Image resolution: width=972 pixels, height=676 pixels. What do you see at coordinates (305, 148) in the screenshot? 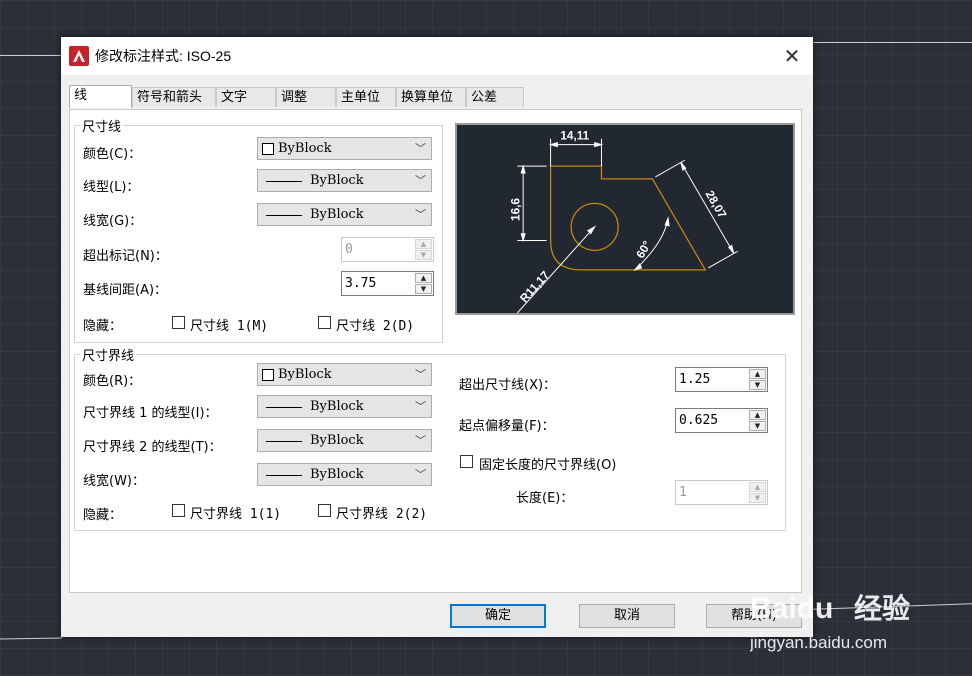
I see `dim-color-value: ByBlock` at bounding box center [305, 148].